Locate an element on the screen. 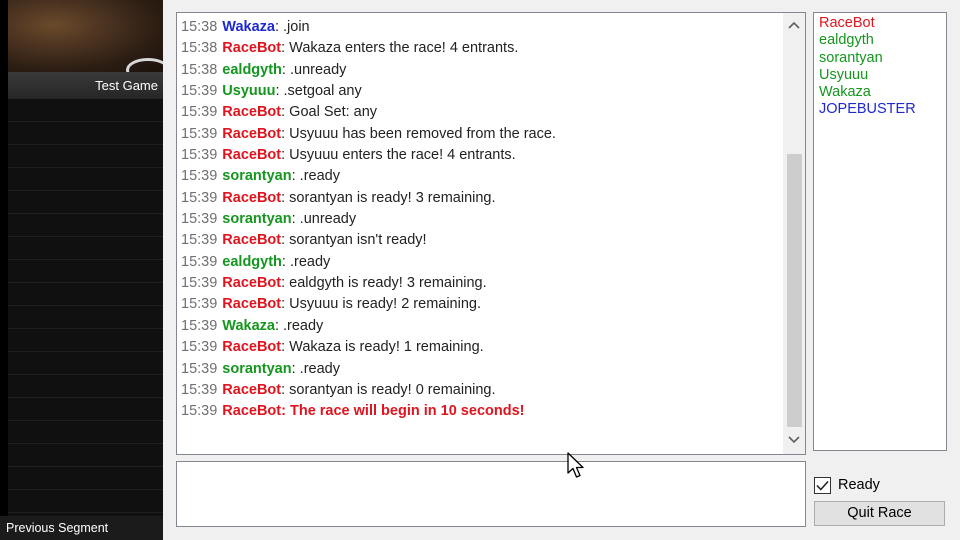 This screenshot has height=540, width=960. ready-checkbox-box is located at coordinates (822, 485).